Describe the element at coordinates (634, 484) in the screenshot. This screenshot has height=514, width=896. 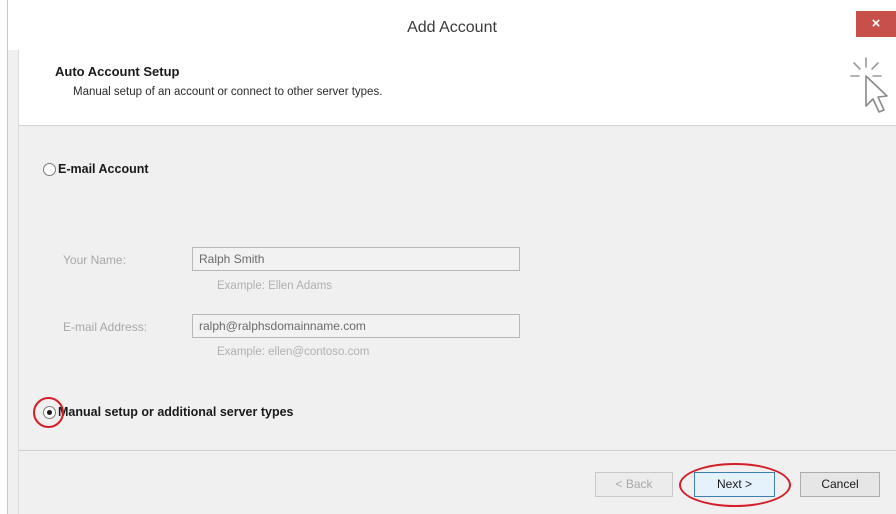
I see `back-button: < Back` at that location.